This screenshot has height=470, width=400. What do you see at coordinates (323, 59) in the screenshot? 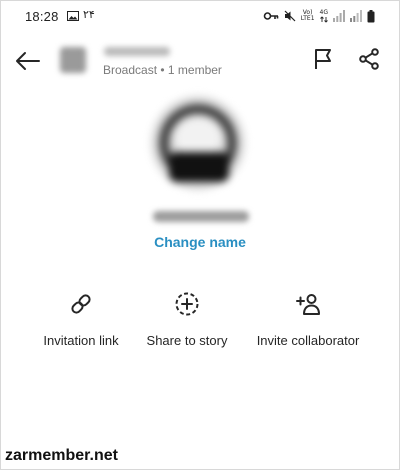
I see `flag-icon` at bounding box center [323, 59].